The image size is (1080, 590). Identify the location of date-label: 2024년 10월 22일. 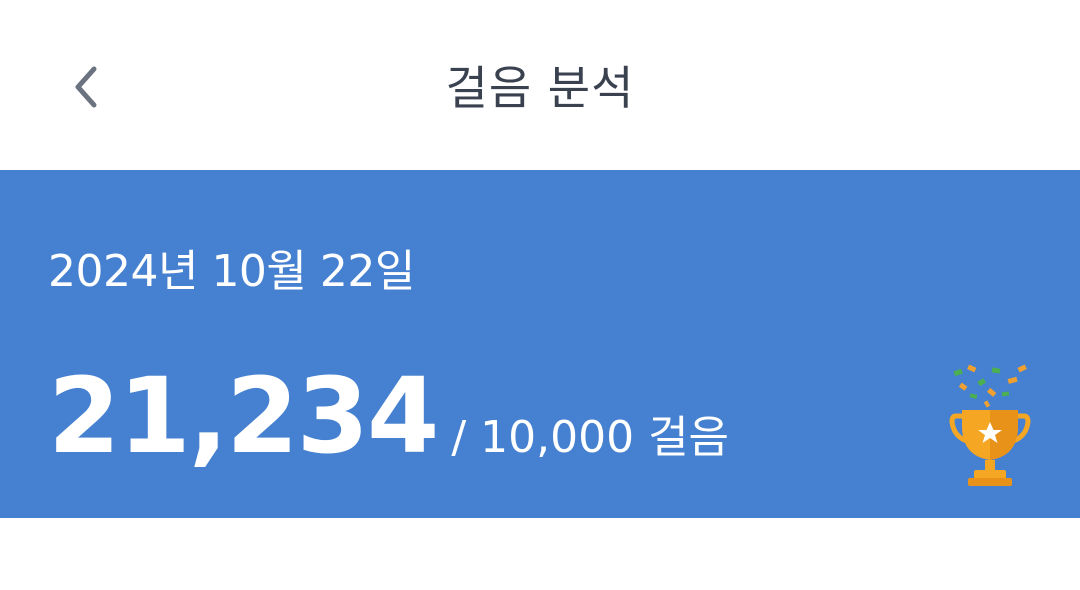
(231, 271).